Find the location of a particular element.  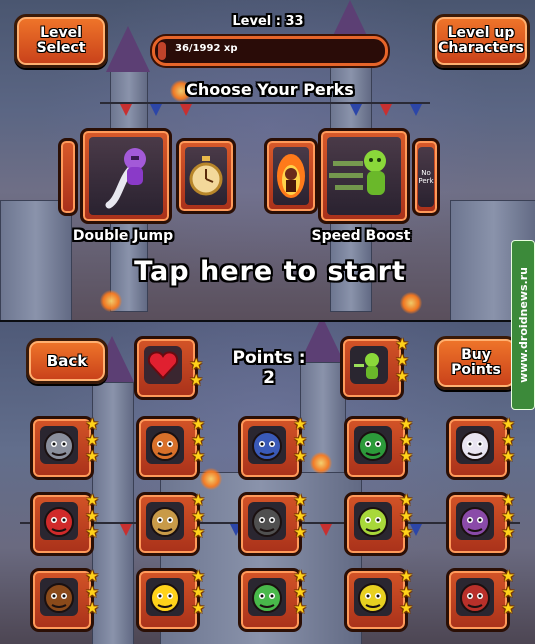

green-eyeball-icon is located at coordinates (373, 521).